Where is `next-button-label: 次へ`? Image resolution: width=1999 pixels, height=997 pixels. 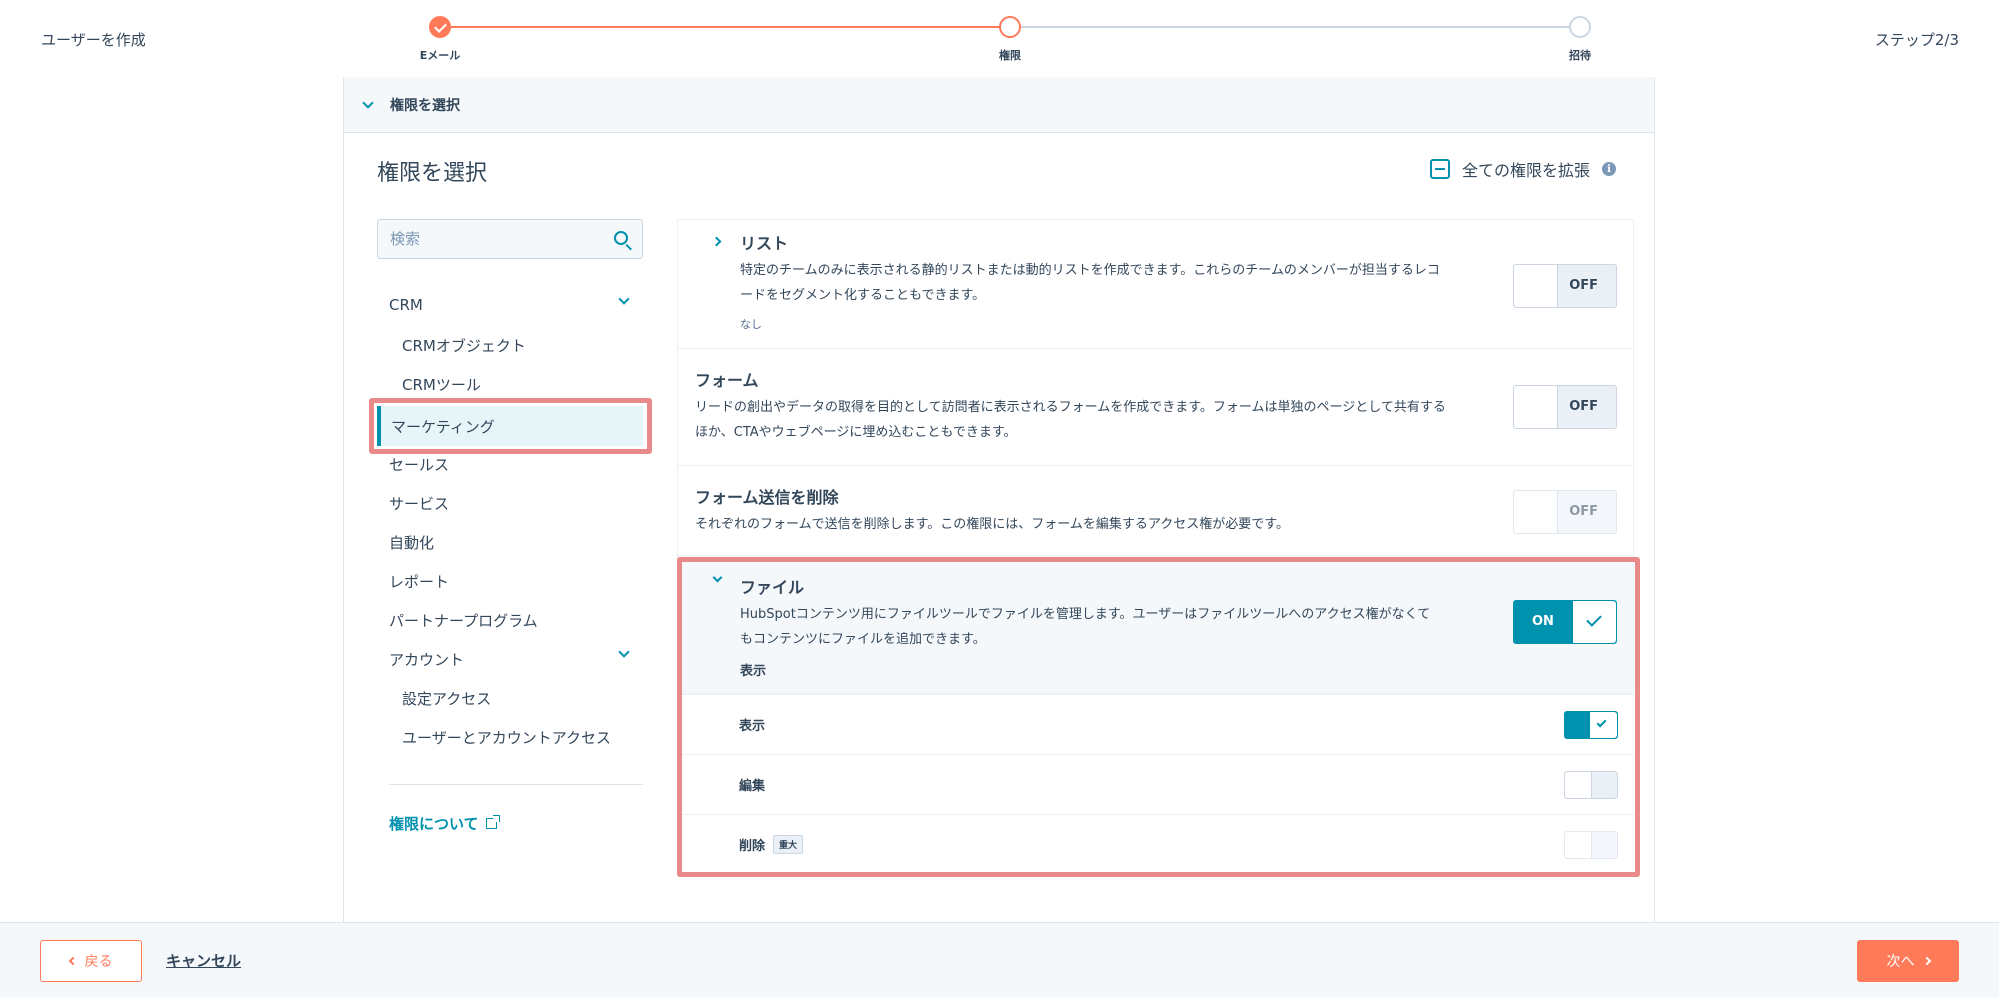 next-button-label: 次へ is located at coordinates (1900, 962).